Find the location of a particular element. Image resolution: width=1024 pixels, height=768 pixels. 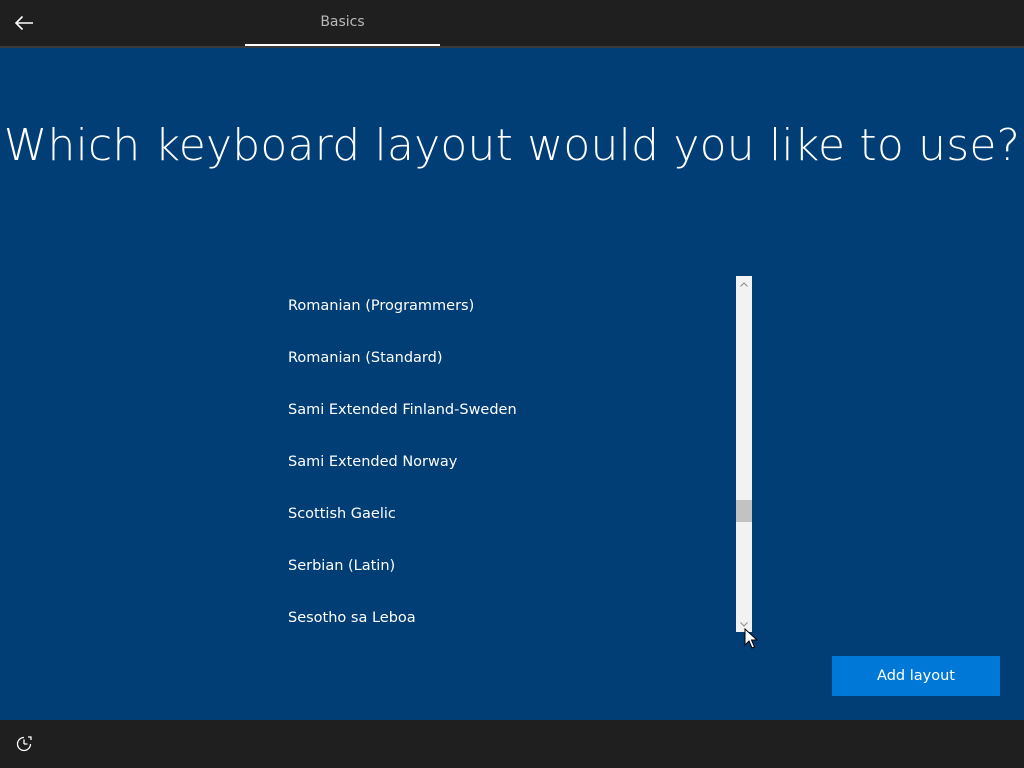

bottom-bar is located at coordinates (512, 744).